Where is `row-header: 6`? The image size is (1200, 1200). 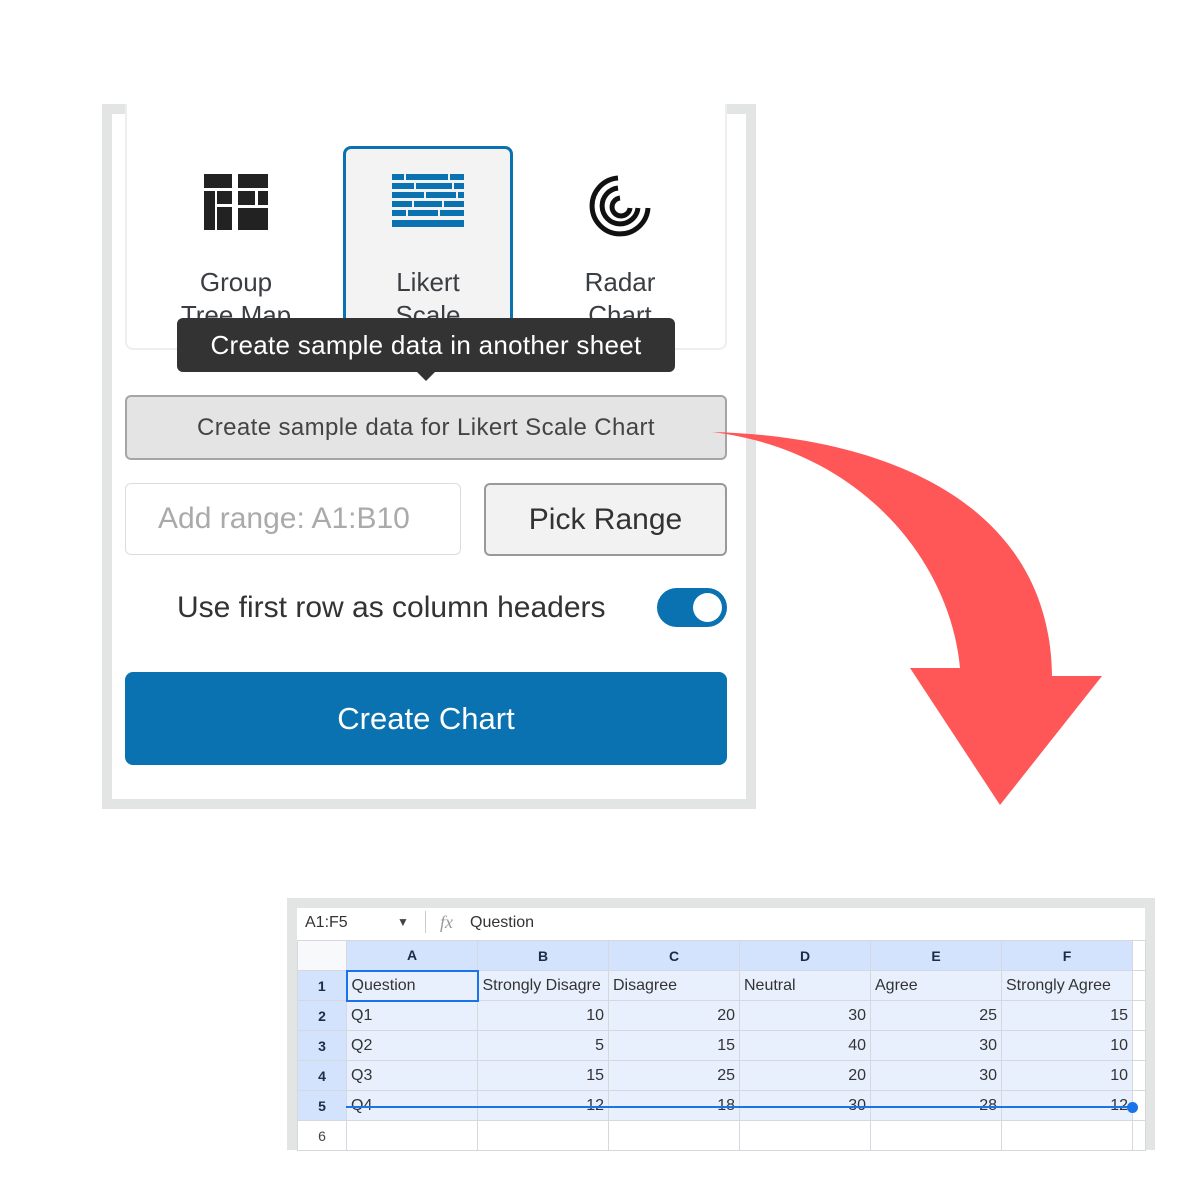
row-header: 6 is located at coordinates (322, 1135).